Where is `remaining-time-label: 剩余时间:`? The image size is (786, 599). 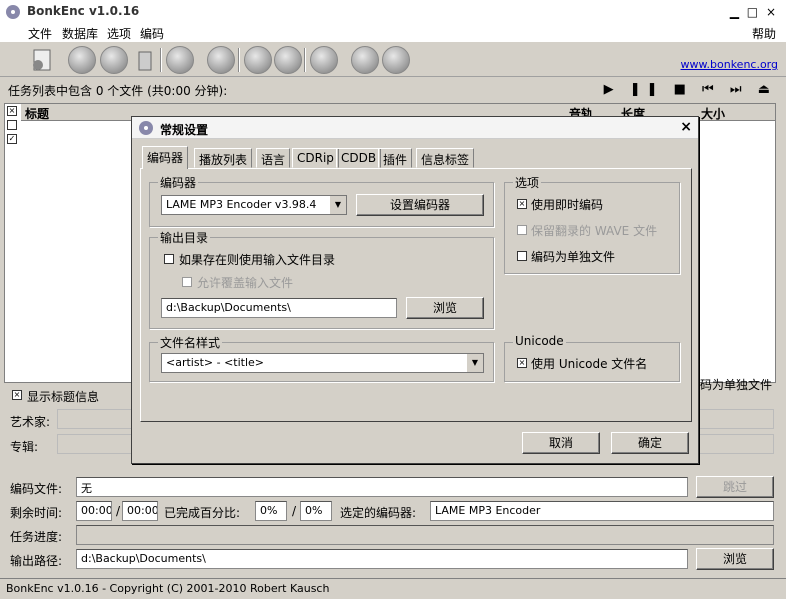
remaining-time-label: 剩余时间: is located at coordinates (36, 513).